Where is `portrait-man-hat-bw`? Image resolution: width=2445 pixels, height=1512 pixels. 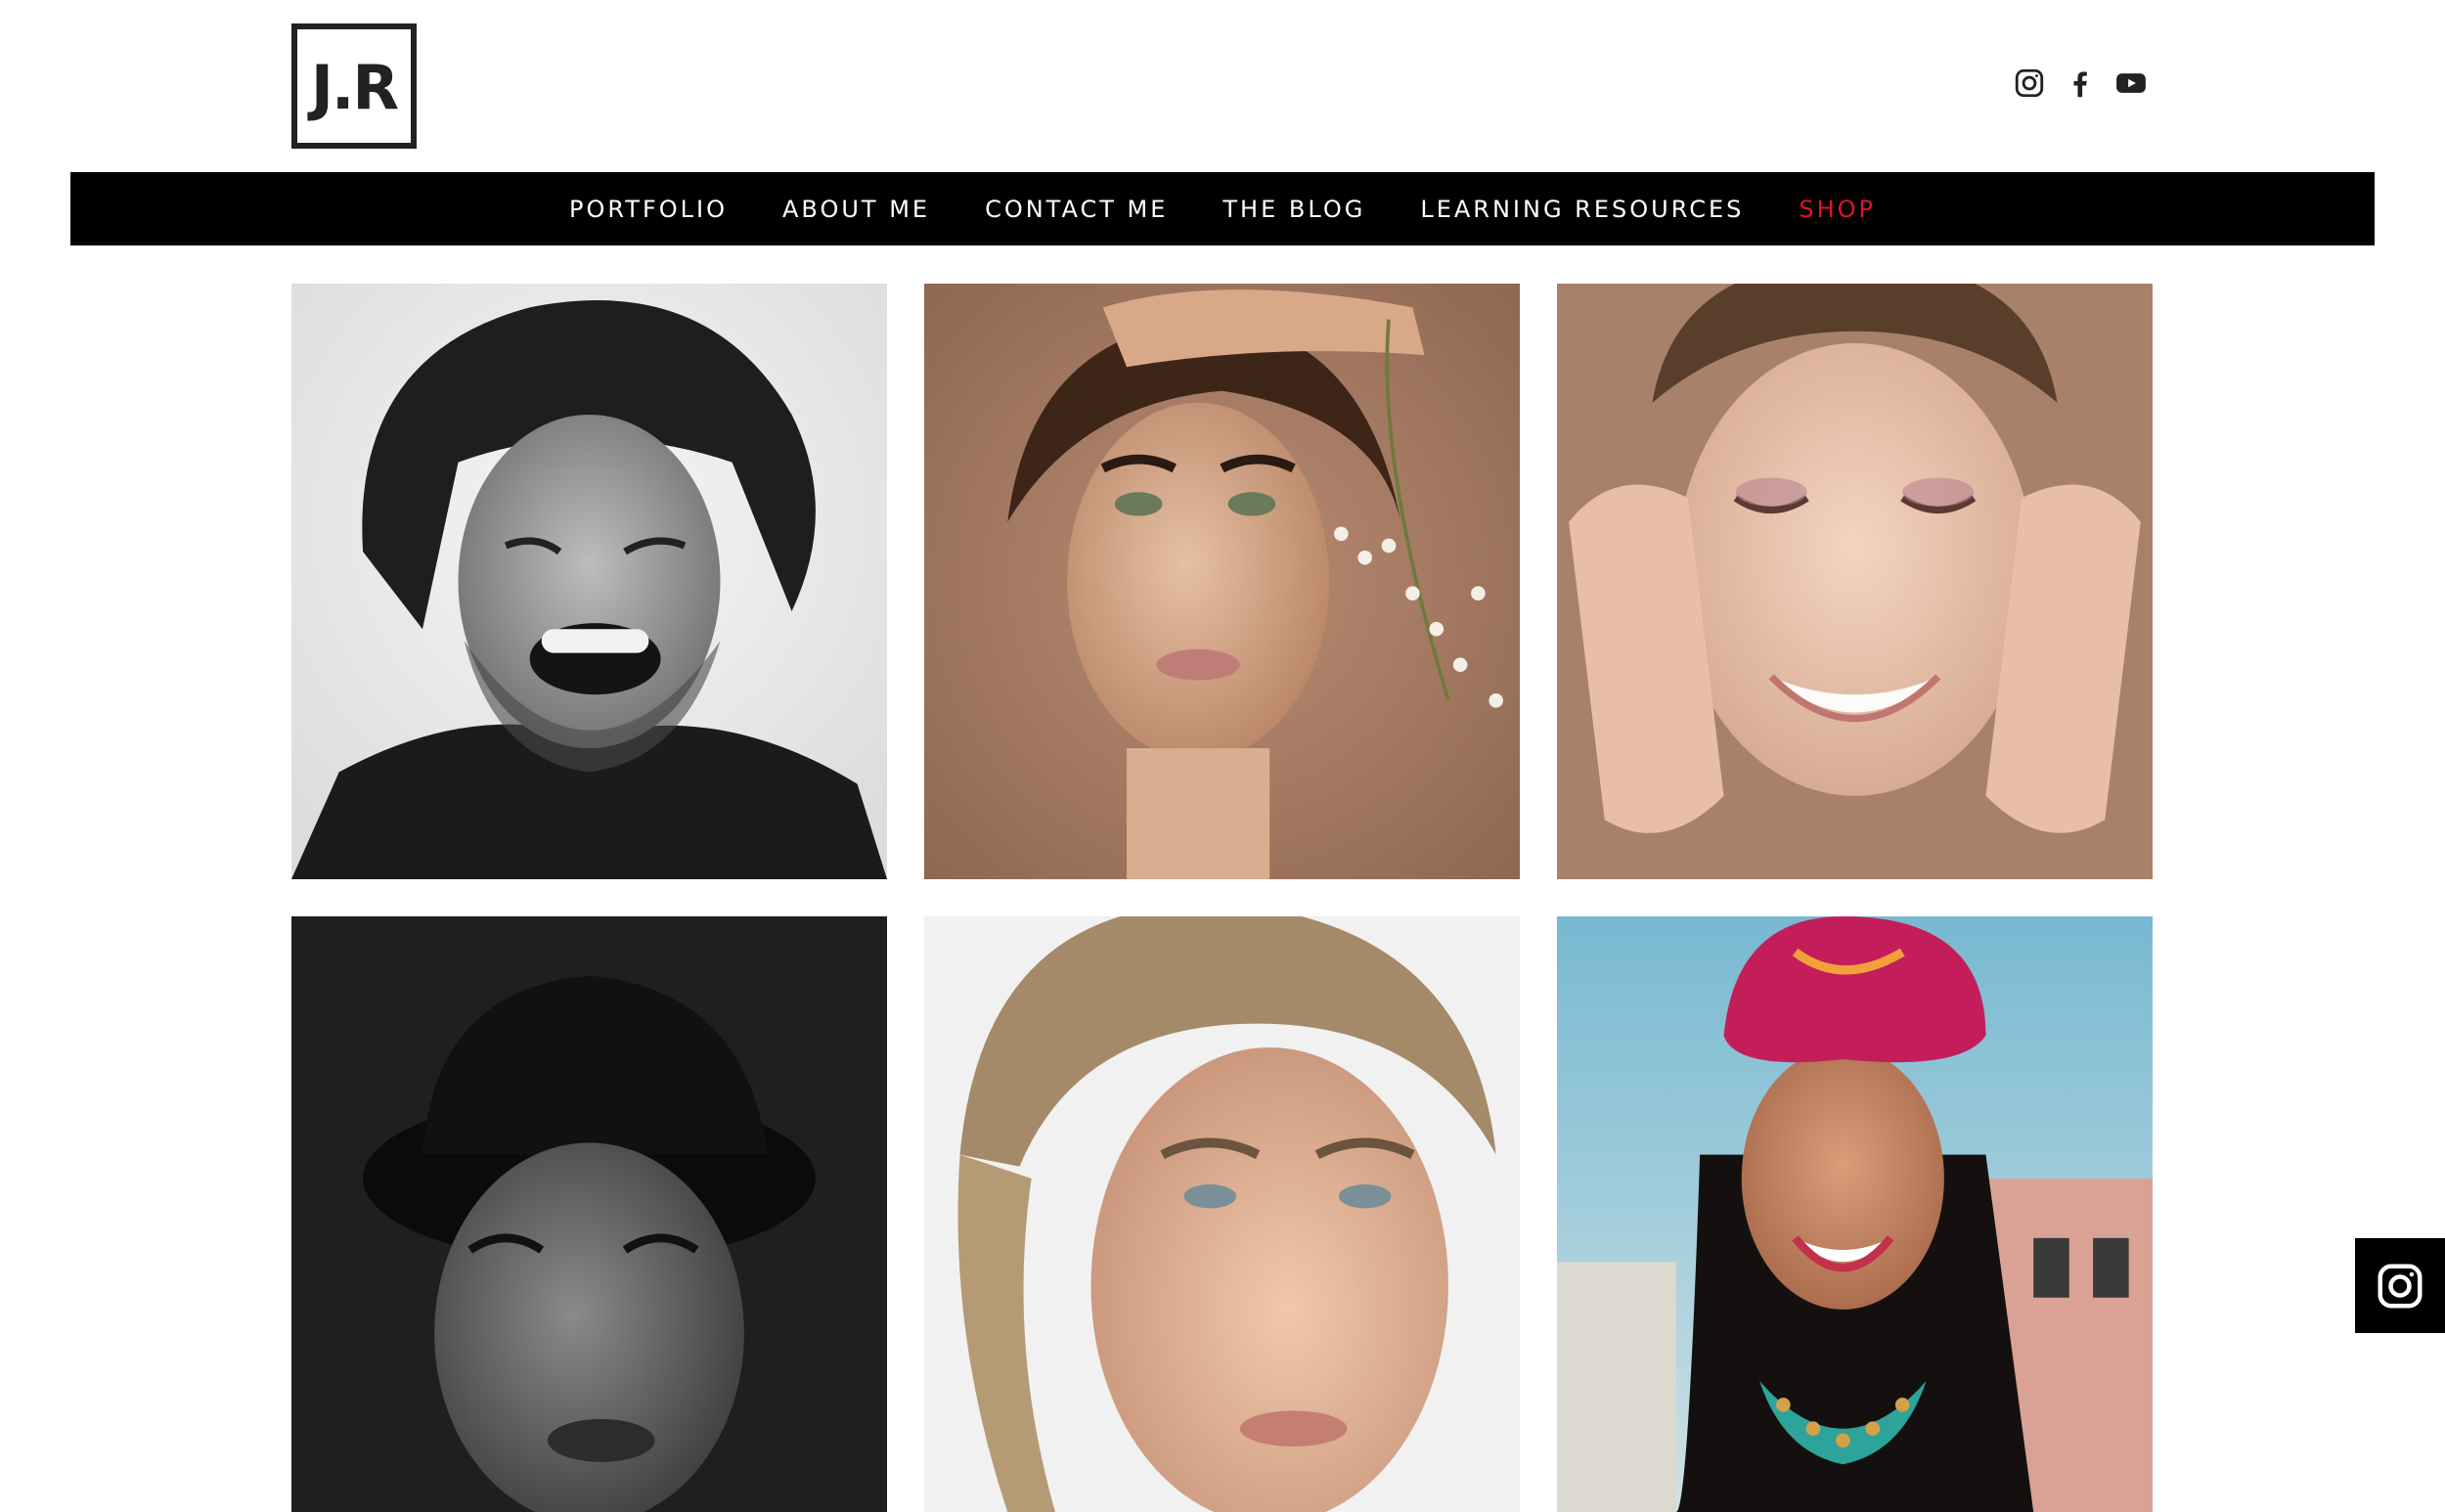
portrait-man-hat-bw is located at coordinates (589, 1214).